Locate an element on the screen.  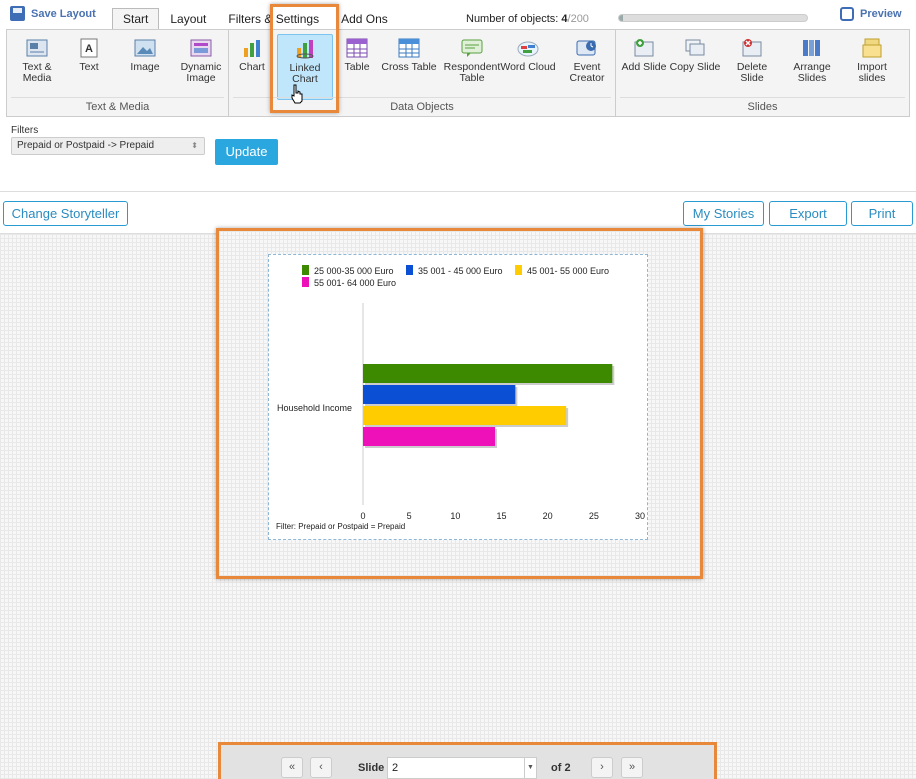
bar-chart-icon is located at coordinates (252, 48).